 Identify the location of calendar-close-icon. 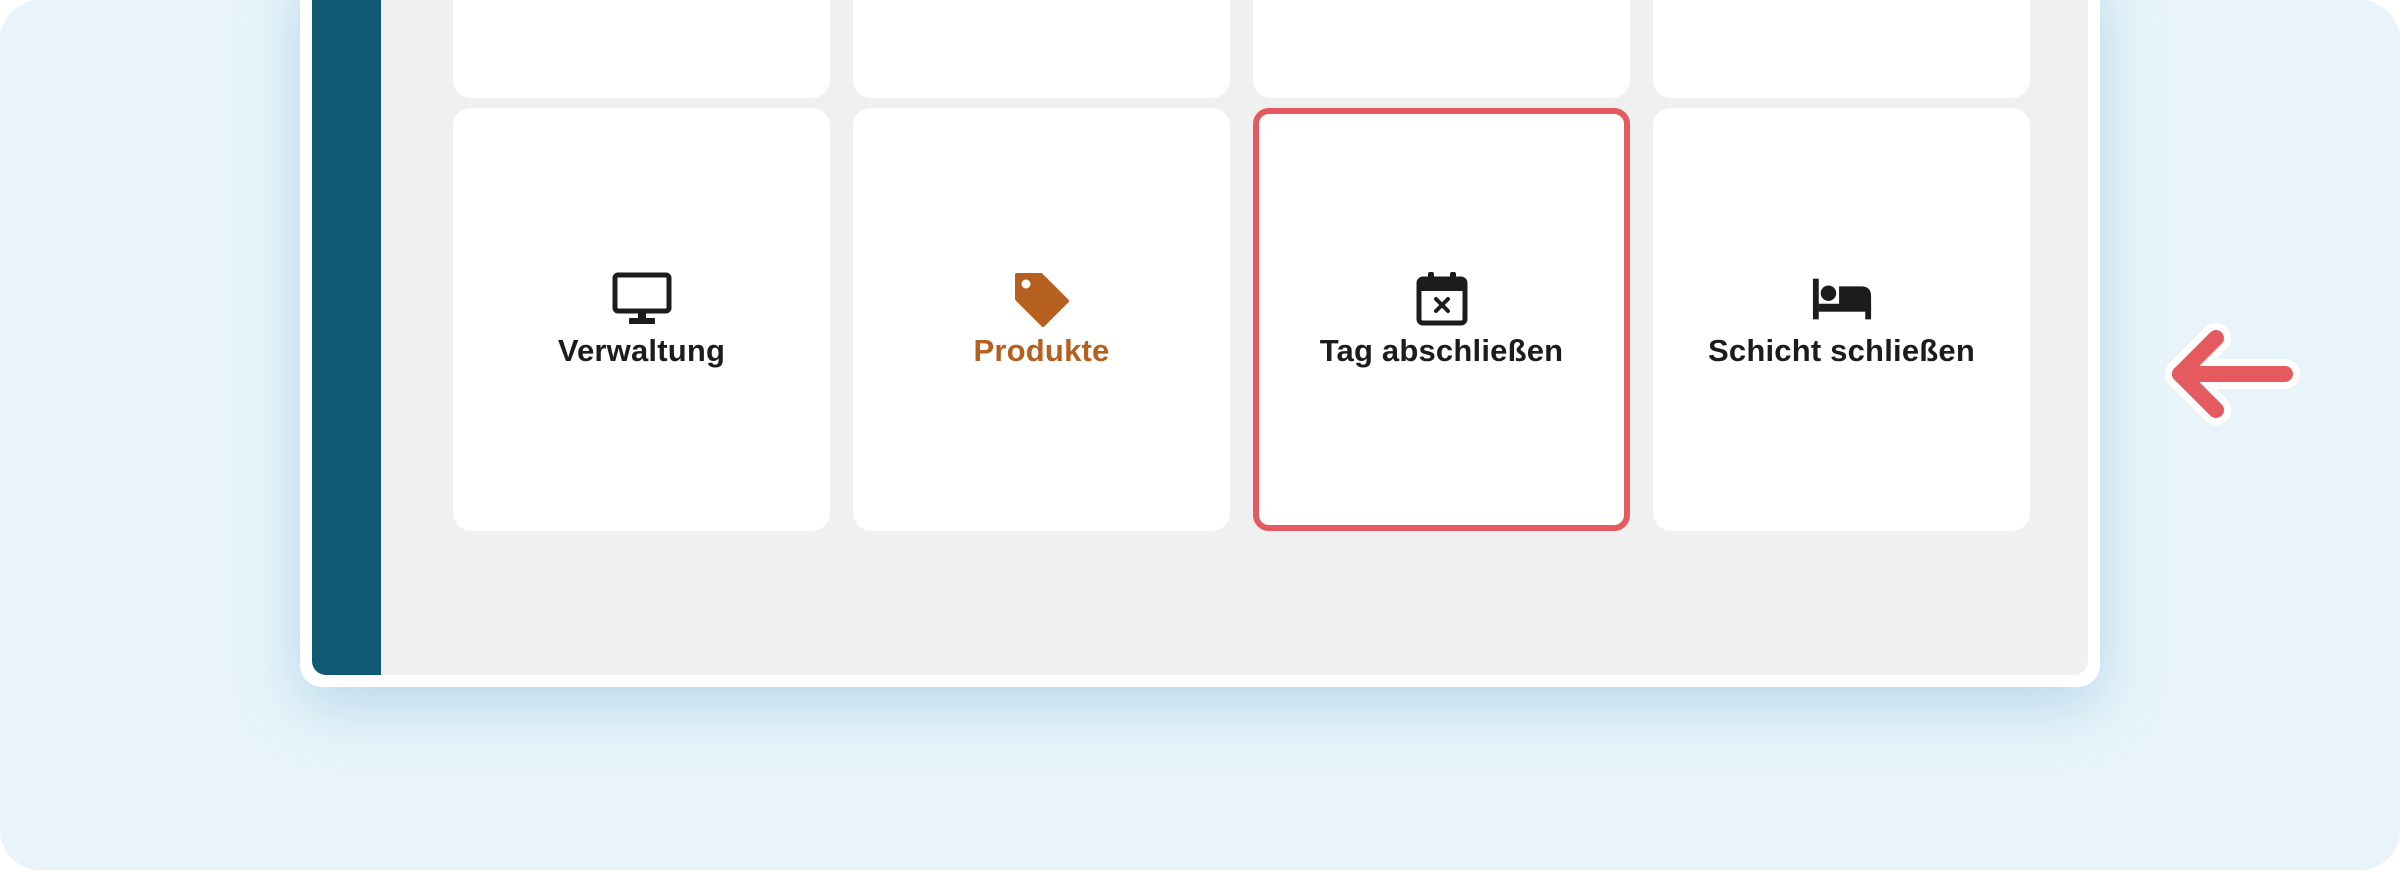
(1442, 299).